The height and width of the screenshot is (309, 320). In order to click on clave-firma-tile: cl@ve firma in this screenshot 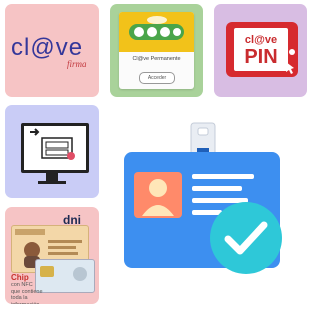, I will do `click(52, 50)`.